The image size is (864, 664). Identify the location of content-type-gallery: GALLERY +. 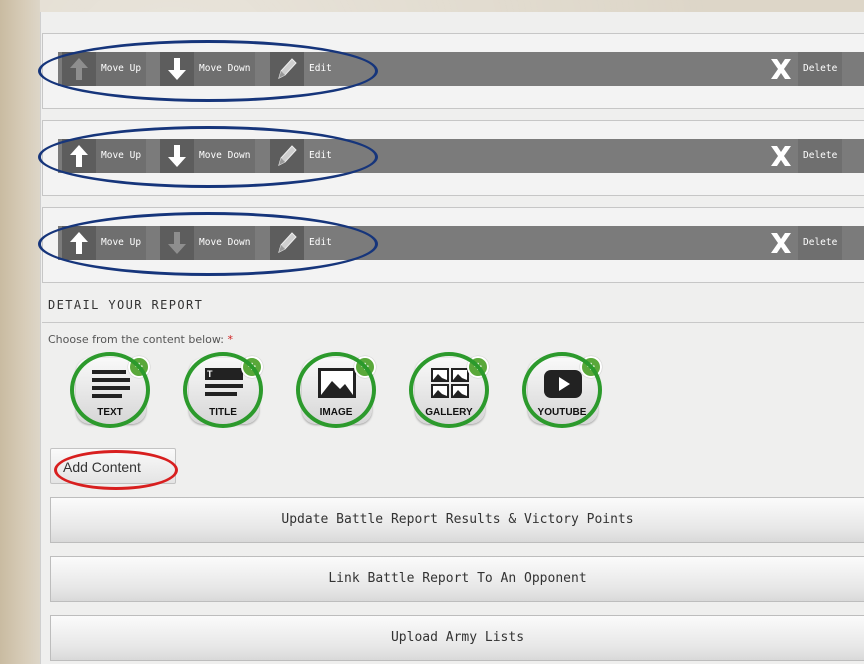
(449, 390).